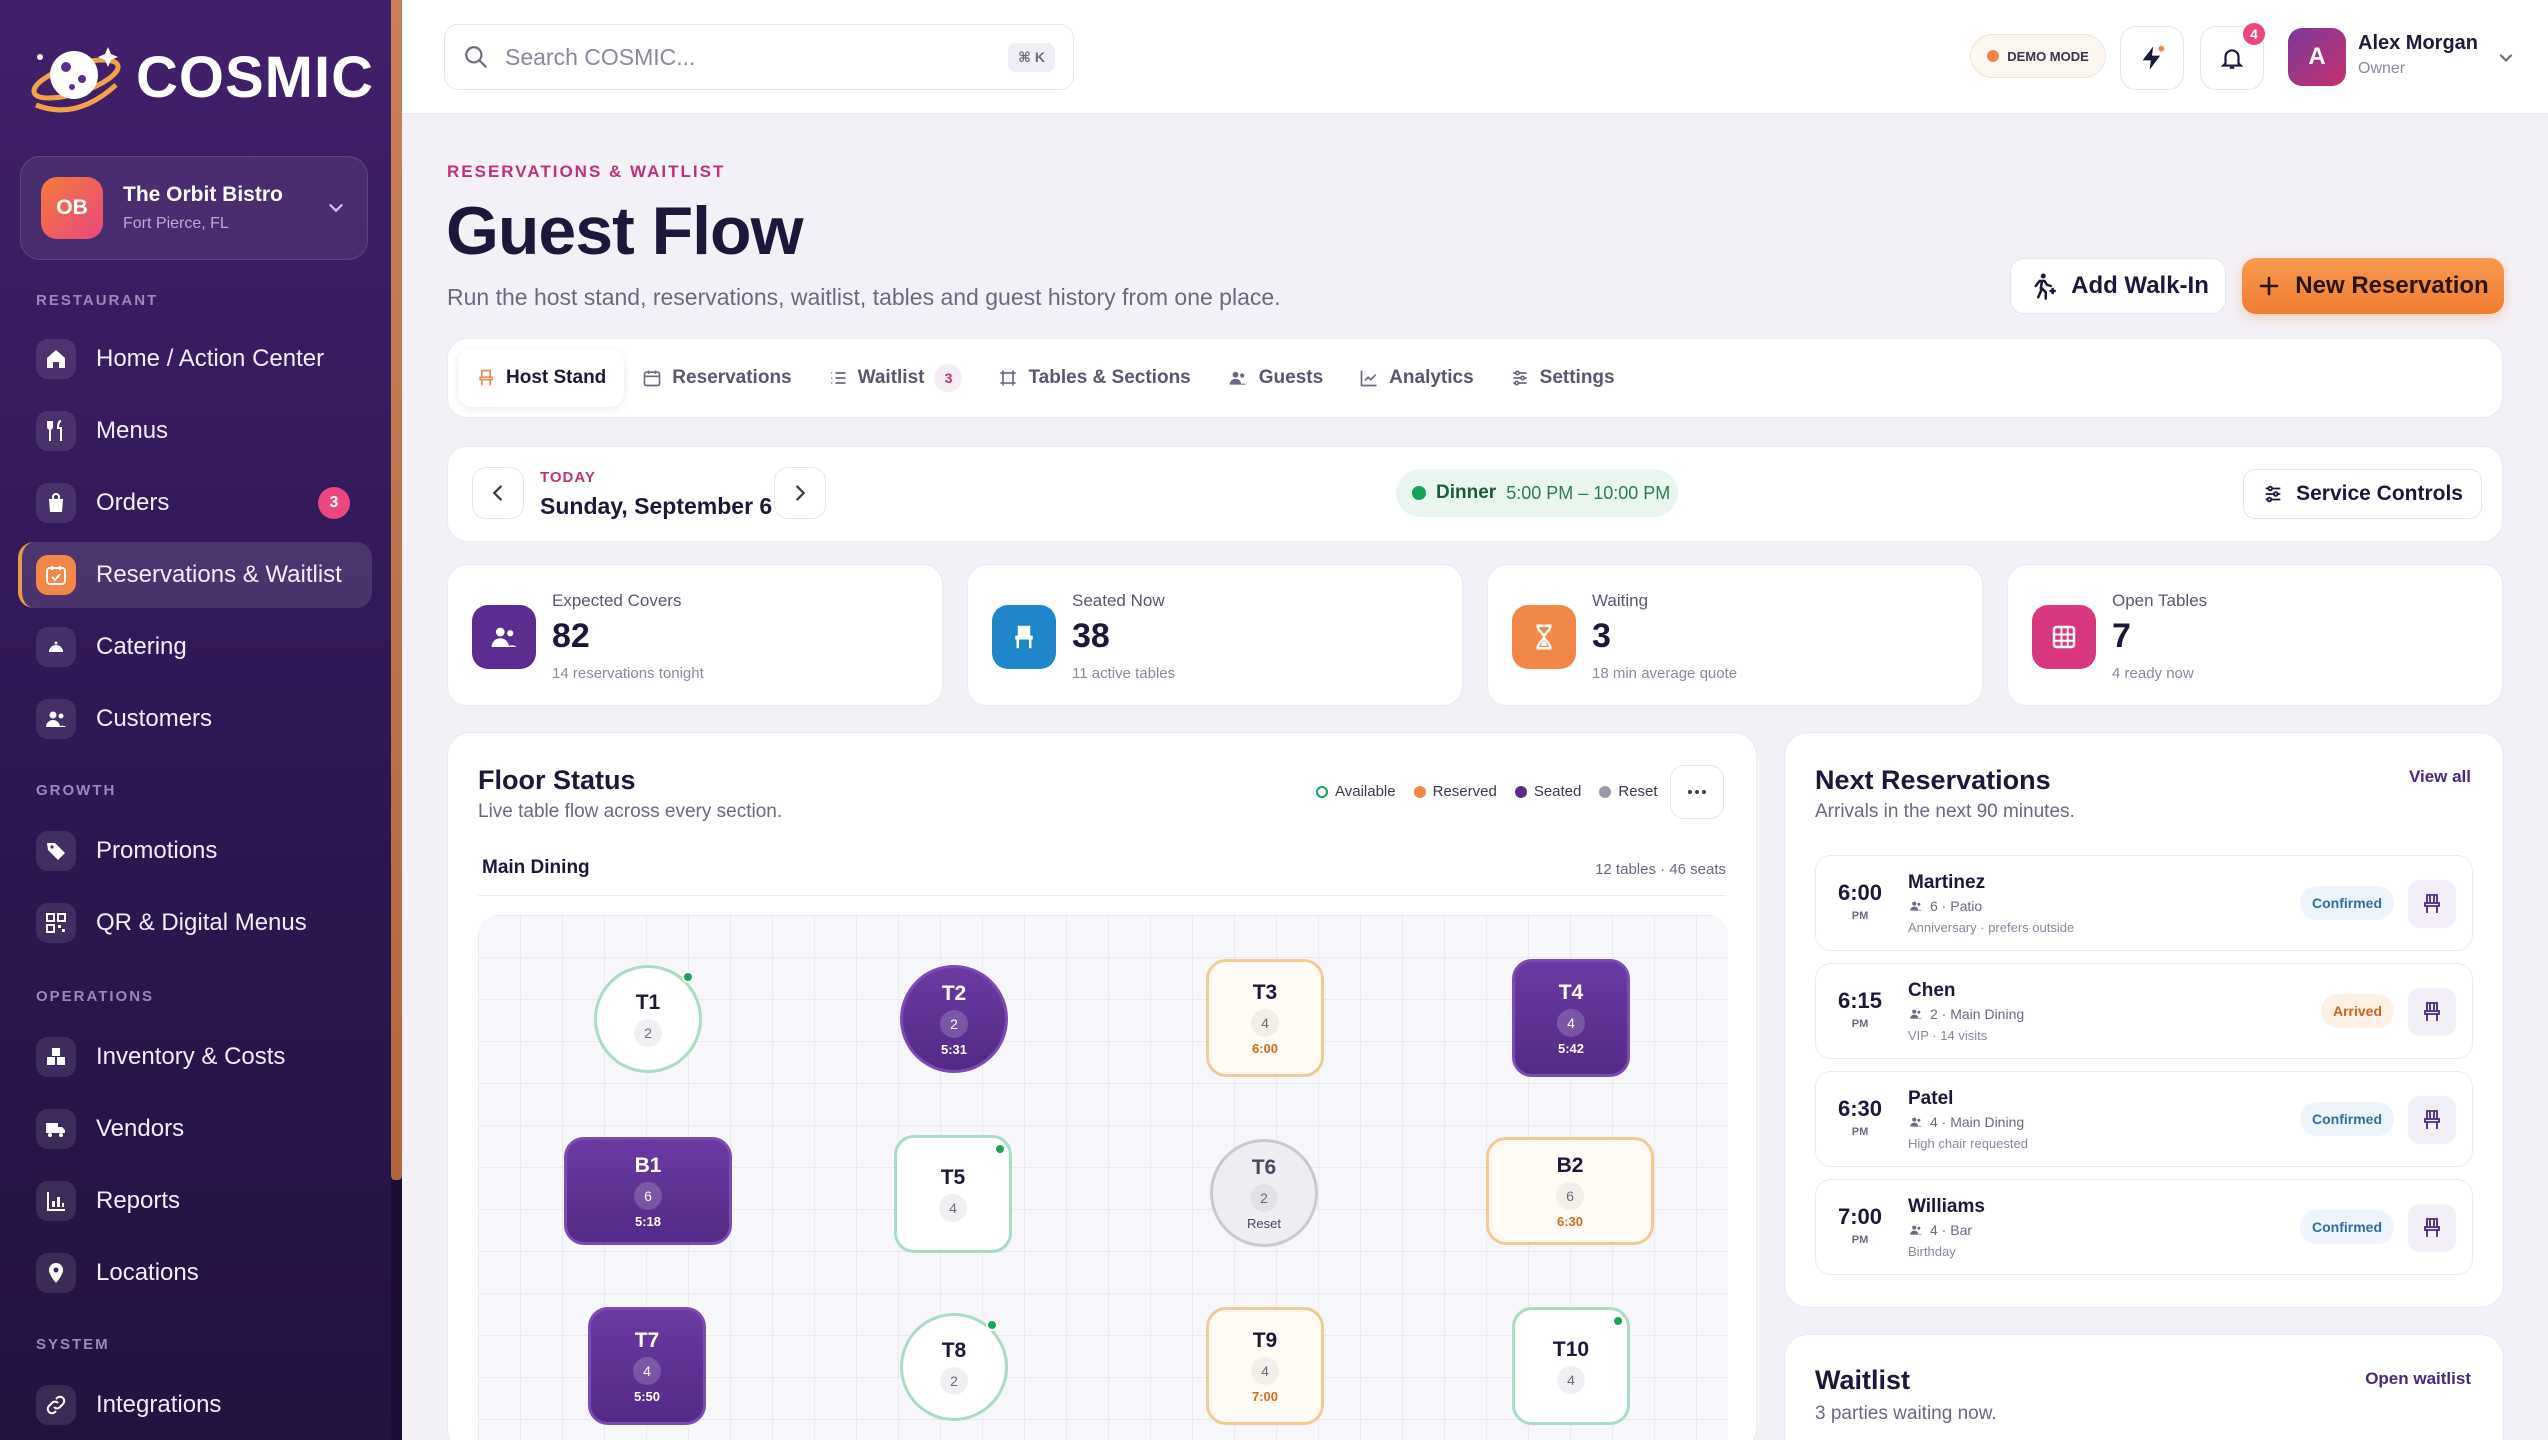  Describe the element at coordinates (1620, 600) in the screenshot. I see `stat-label: Waiting` at that location.